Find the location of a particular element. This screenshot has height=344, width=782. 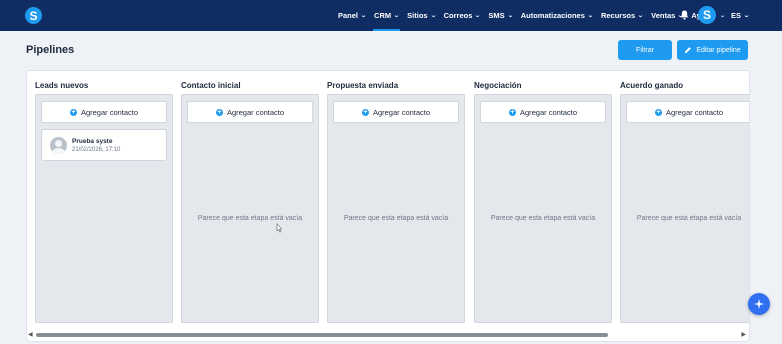

ai-assistant-button is located at coordinates (759, 304).